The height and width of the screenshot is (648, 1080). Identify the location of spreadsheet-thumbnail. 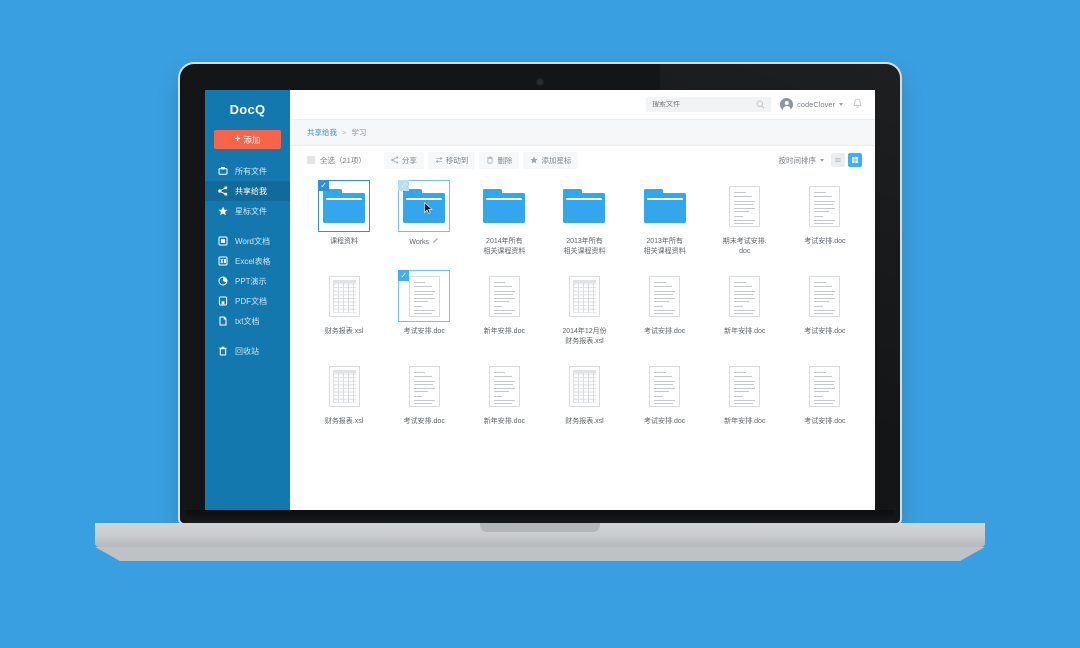
(584, 296).